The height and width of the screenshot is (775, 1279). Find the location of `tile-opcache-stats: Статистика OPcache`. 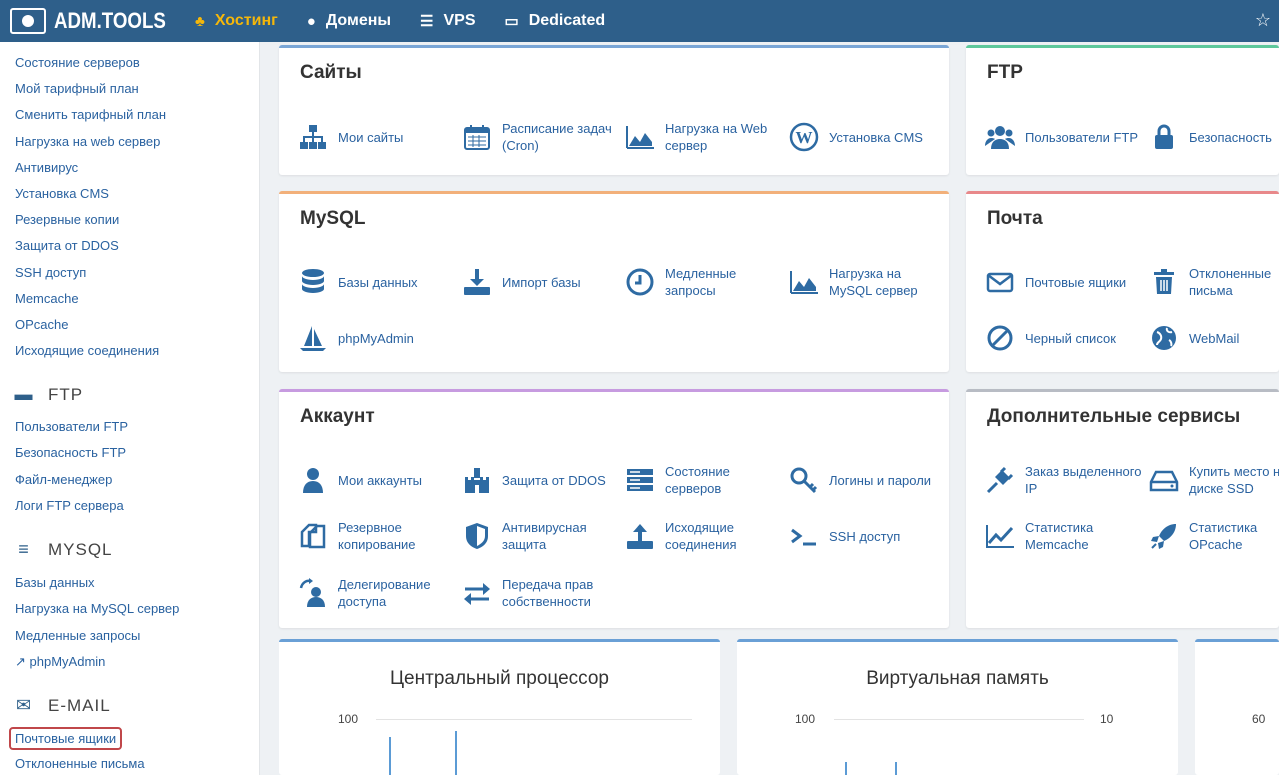

tile-opcache-stats: Статистика OPcache is located at coordinates (1213, 536).